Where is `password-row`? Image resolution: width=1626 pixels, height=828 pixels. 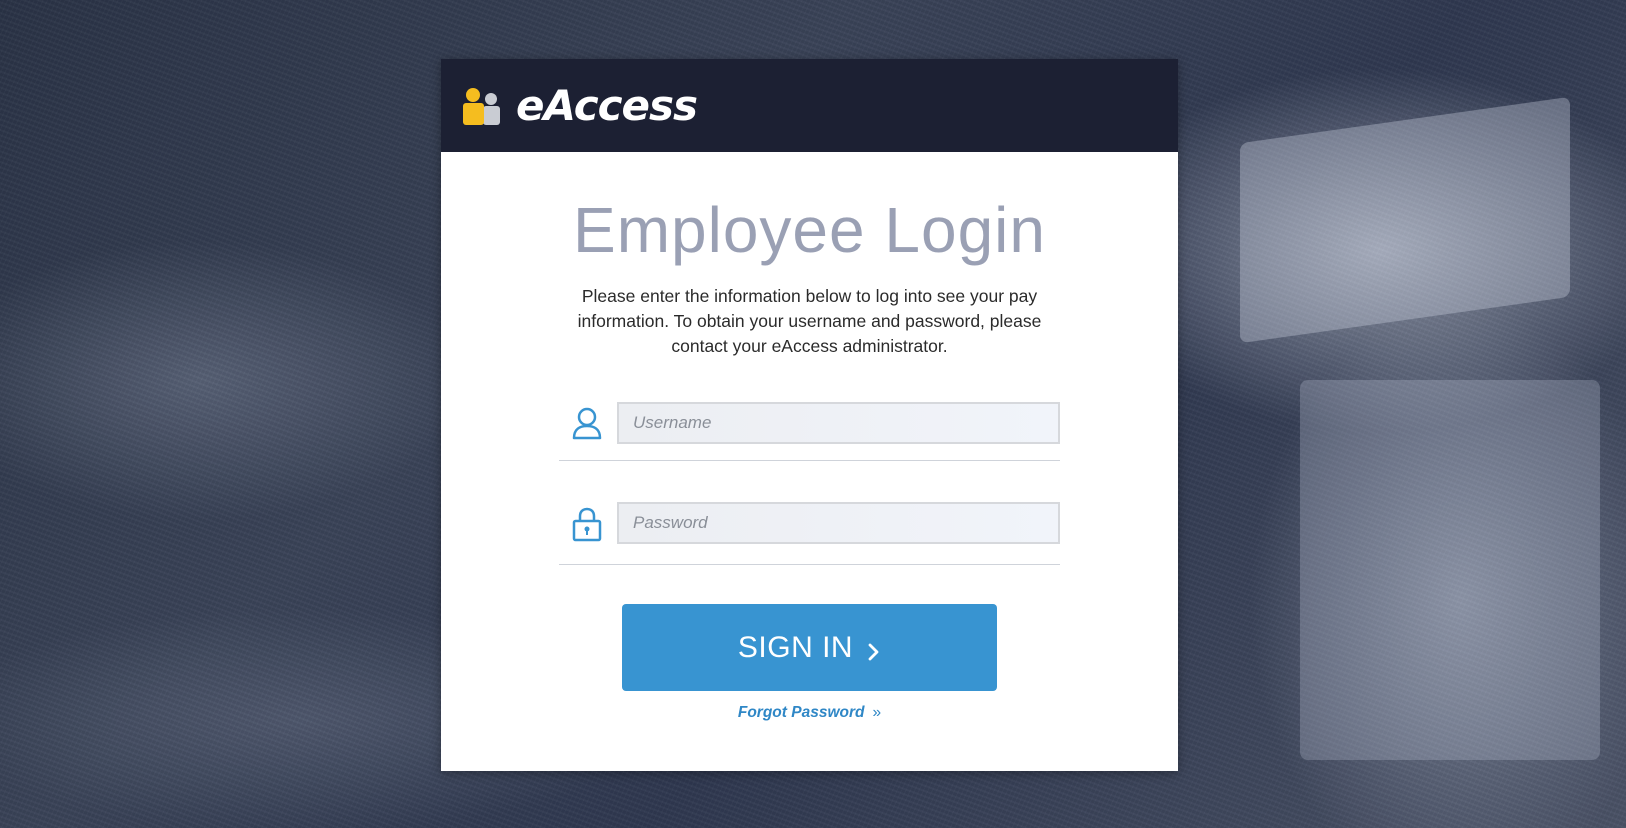 password-row is located at coordinates (809, 533).